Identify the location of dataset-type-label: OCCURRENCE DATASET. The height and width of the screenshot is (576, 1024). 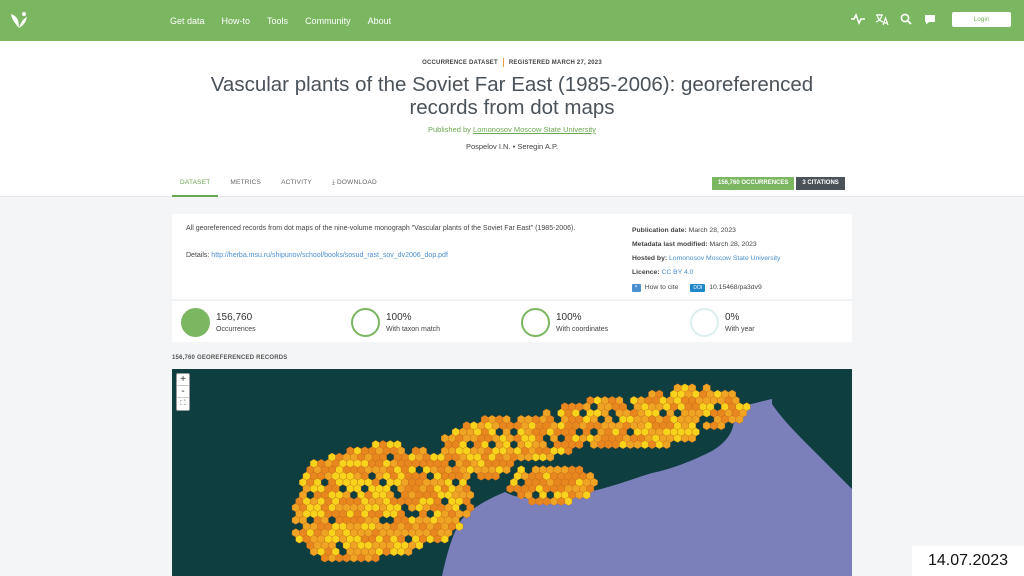
(460, 63).